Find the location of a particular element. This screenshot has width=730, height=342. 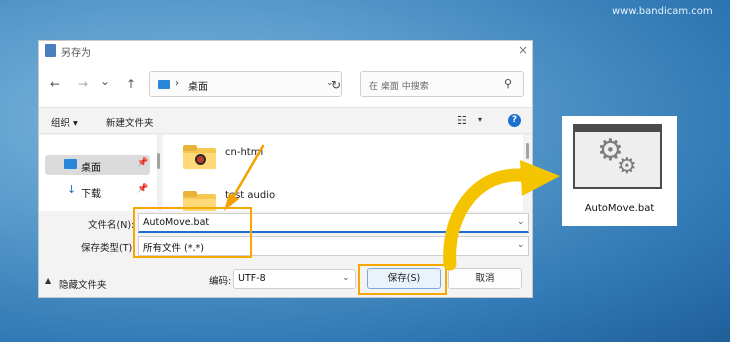

organize-menu: 组织 ▾ is located at coordinates (64, 122).